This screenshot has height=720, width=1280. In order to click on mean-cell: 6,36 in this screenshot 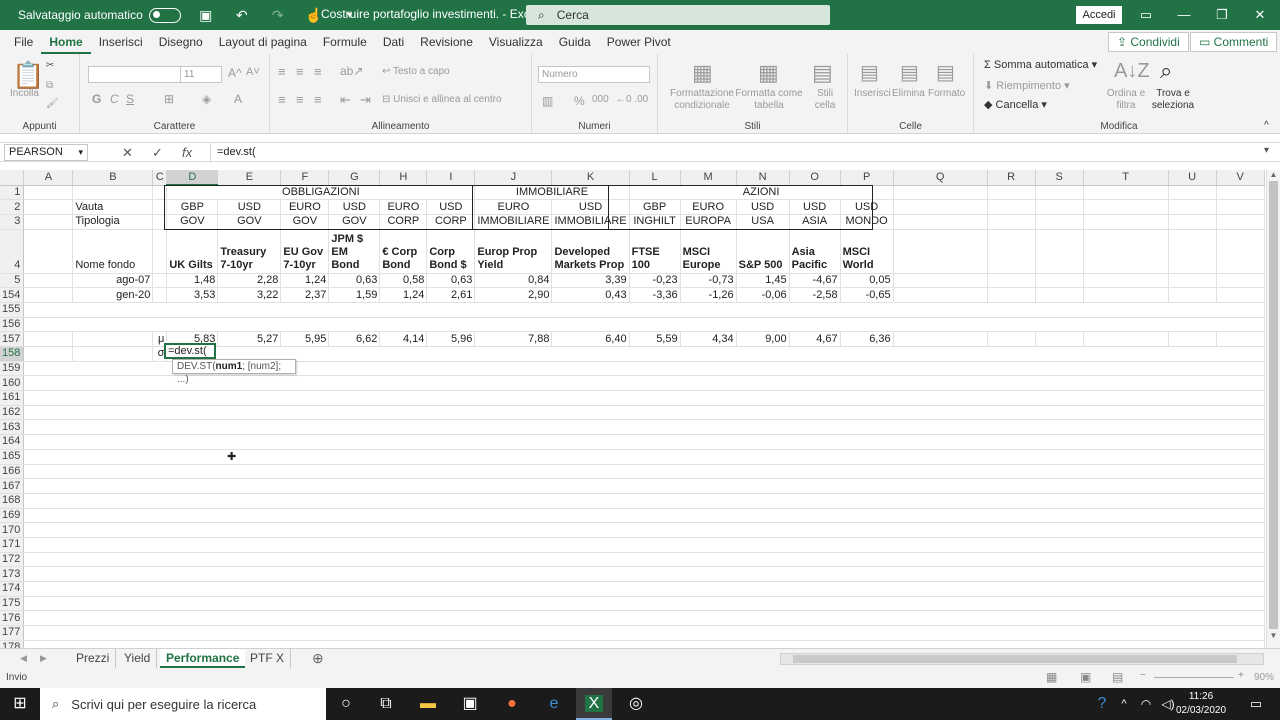, I will do `click(867, 339)`.